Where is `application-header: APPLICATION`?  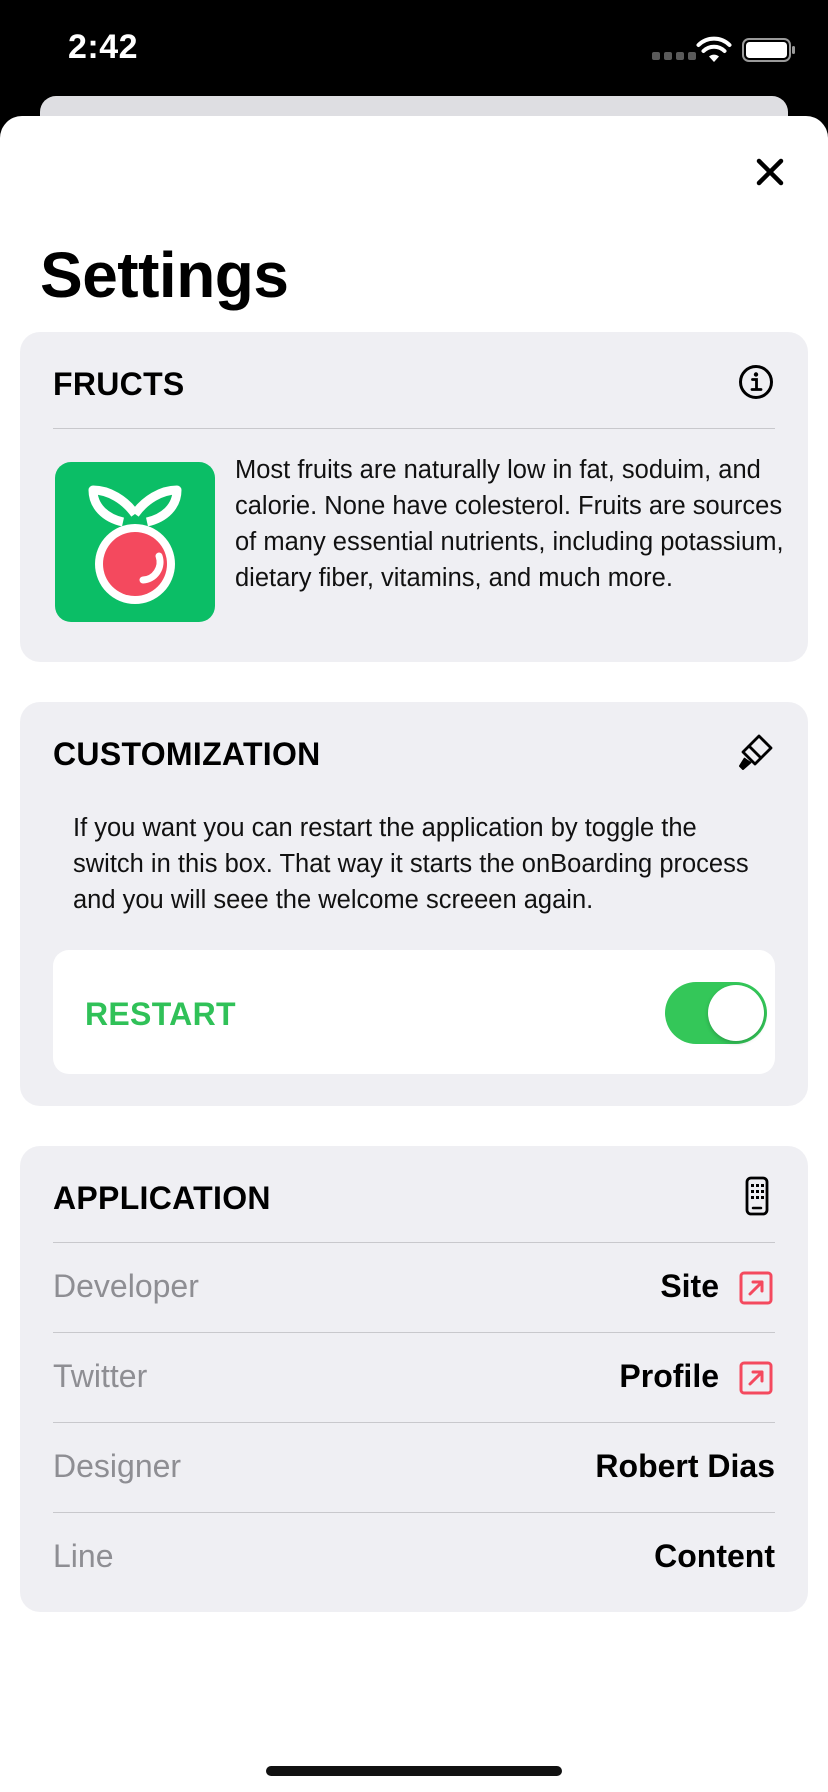
application-header: APPLICATION is located at coordinates (414, 1194).